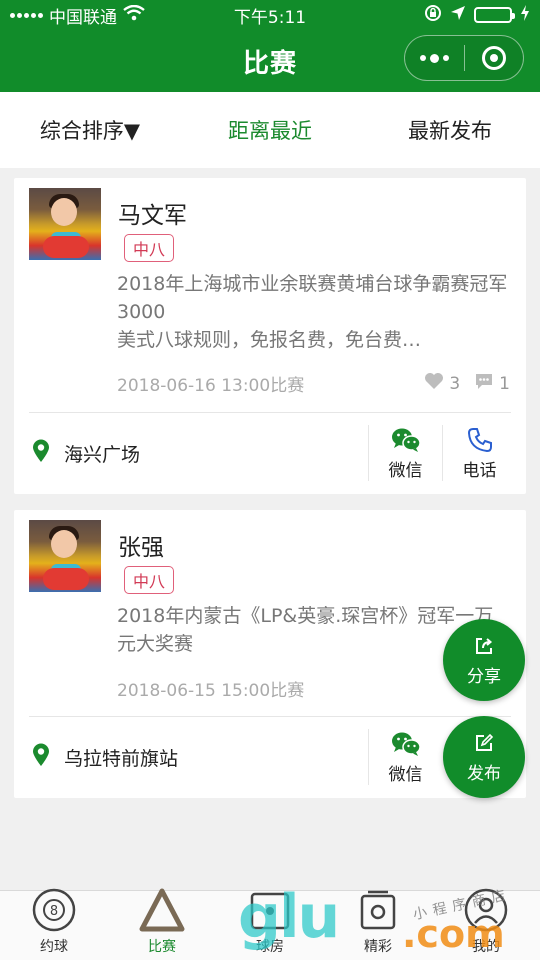 The width and height of the screenshot is (540, 960). I want to click on like-stat: 3, so click(442, 383).